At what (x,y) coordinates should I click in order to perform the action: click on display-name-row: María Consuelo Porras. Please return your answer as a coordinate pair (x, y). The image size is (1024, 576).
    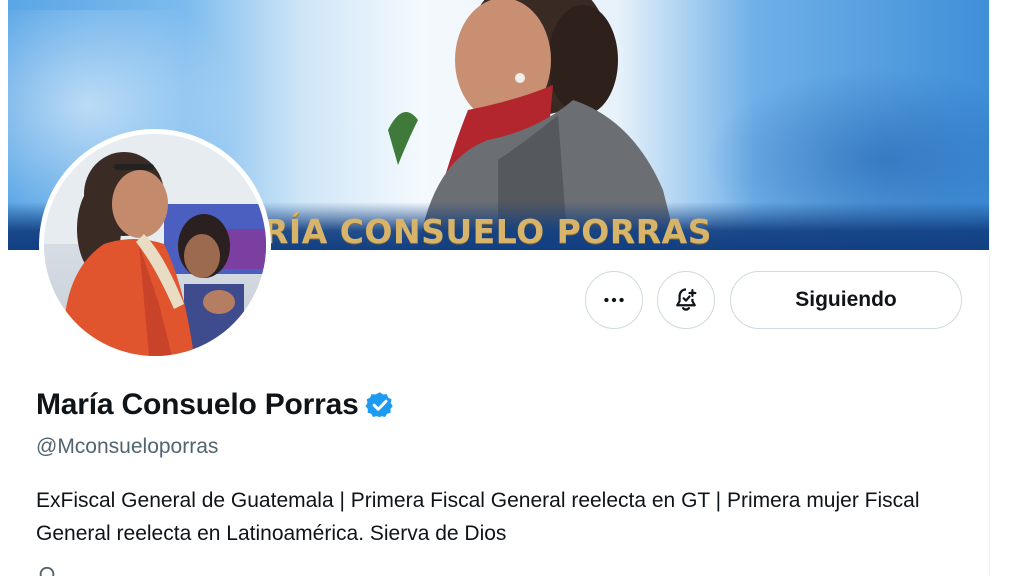
    Looking at the image, I should click on (215, 405).